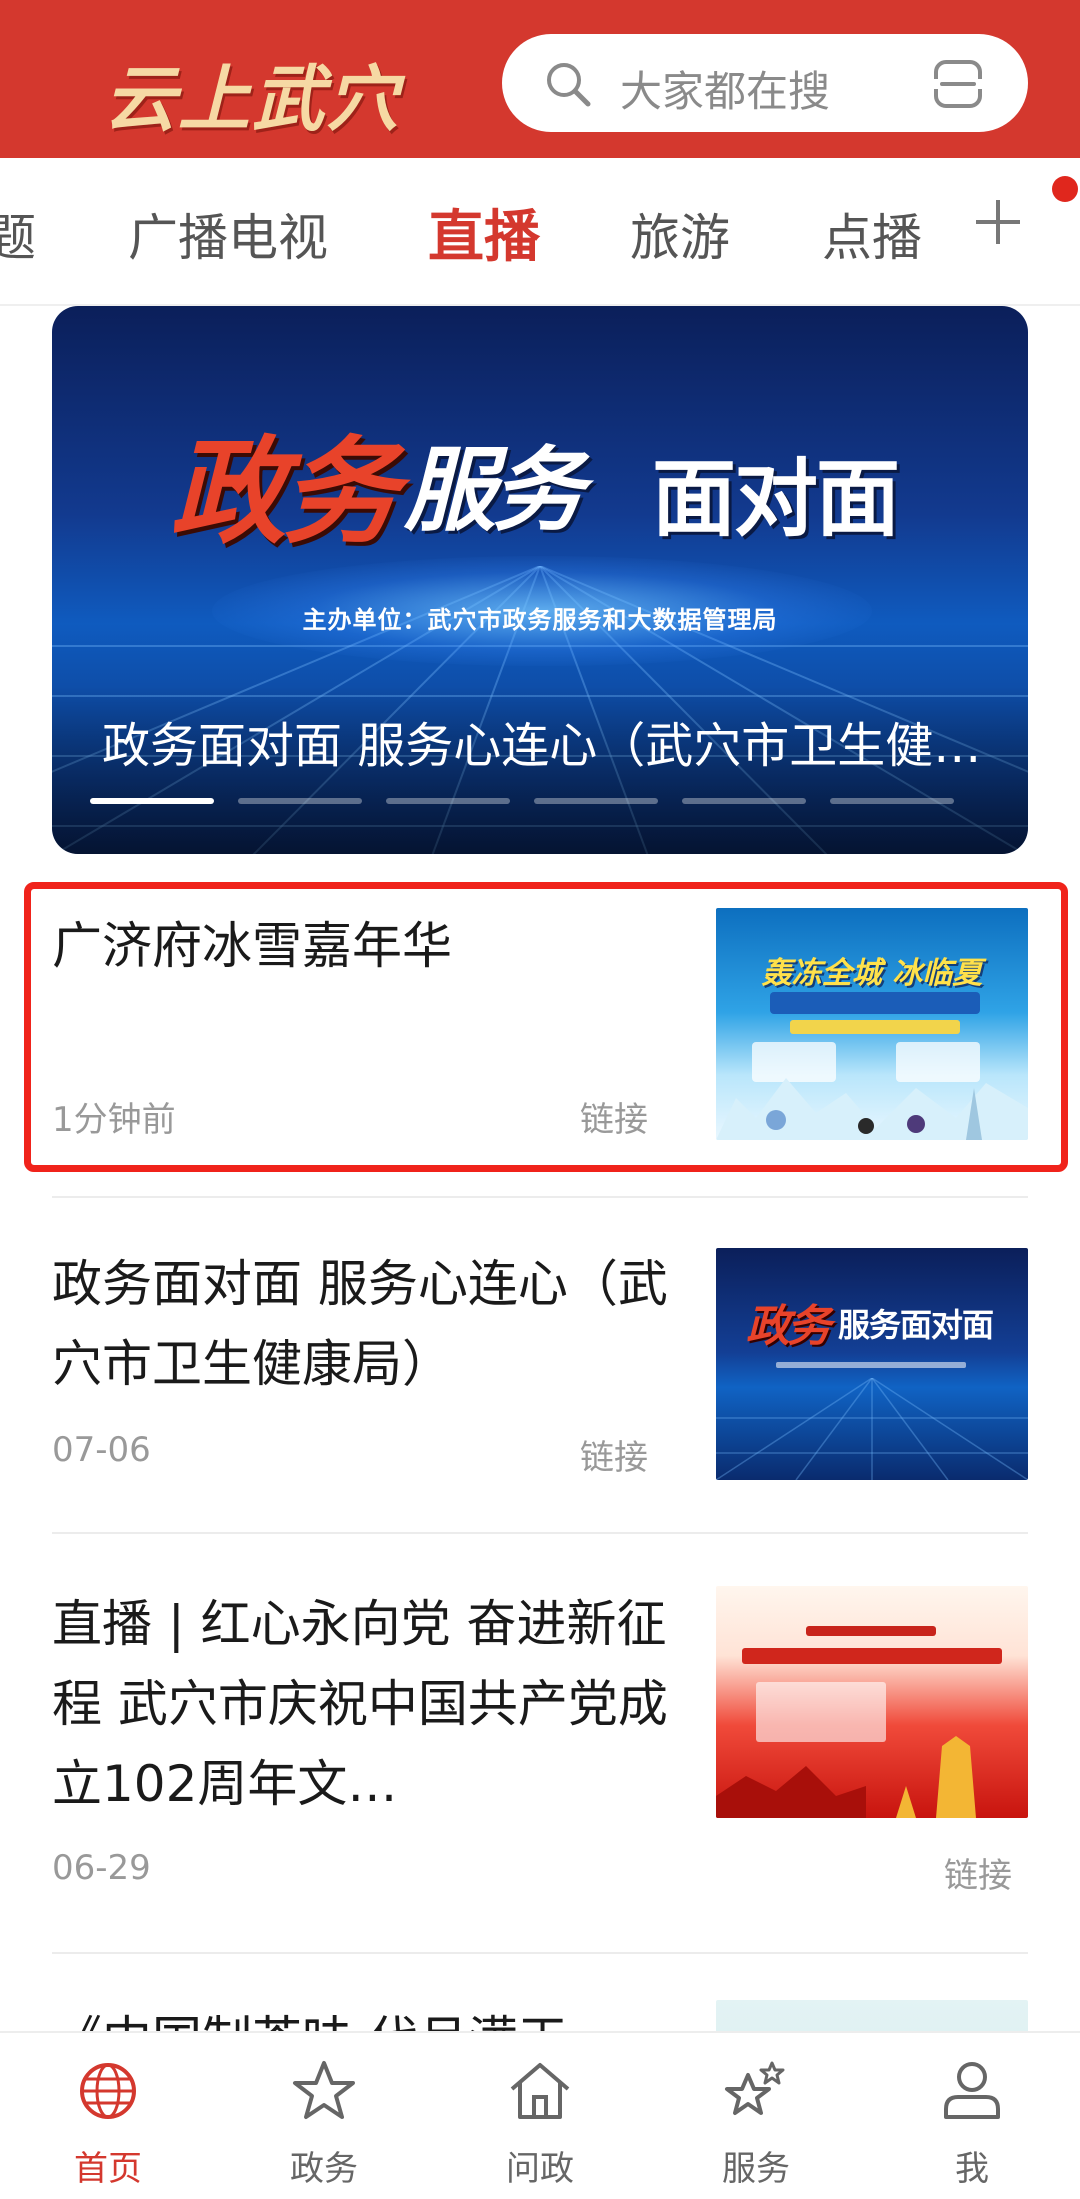  What do you see at coordinates (756, 2169) in the screenshot?
I see `nav-label: 服务` at bounding box center [756, 2169].